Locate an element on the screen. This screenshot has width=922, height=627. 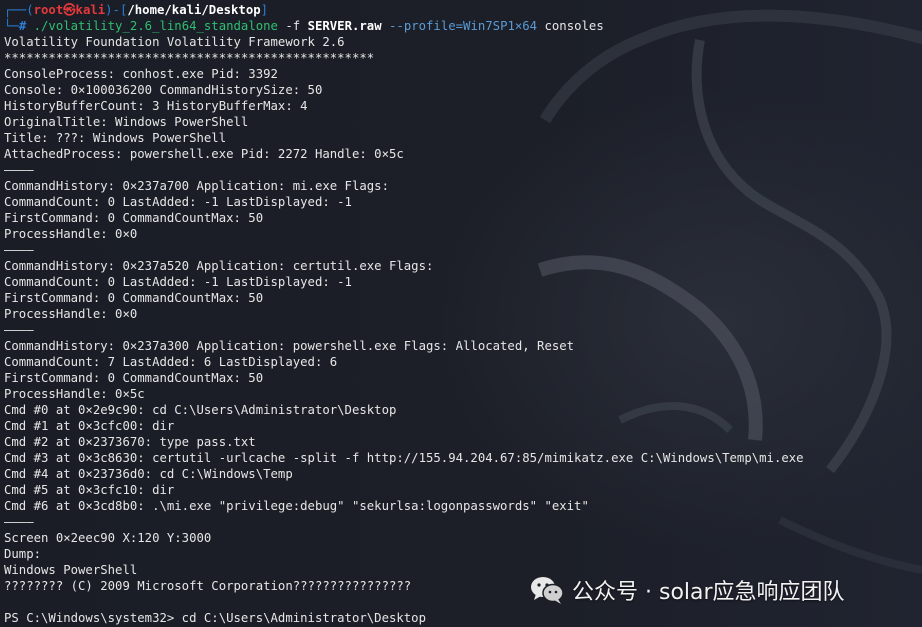
command-profile: --profile=Win7SP1×64 is located at coordinates (459, 26).